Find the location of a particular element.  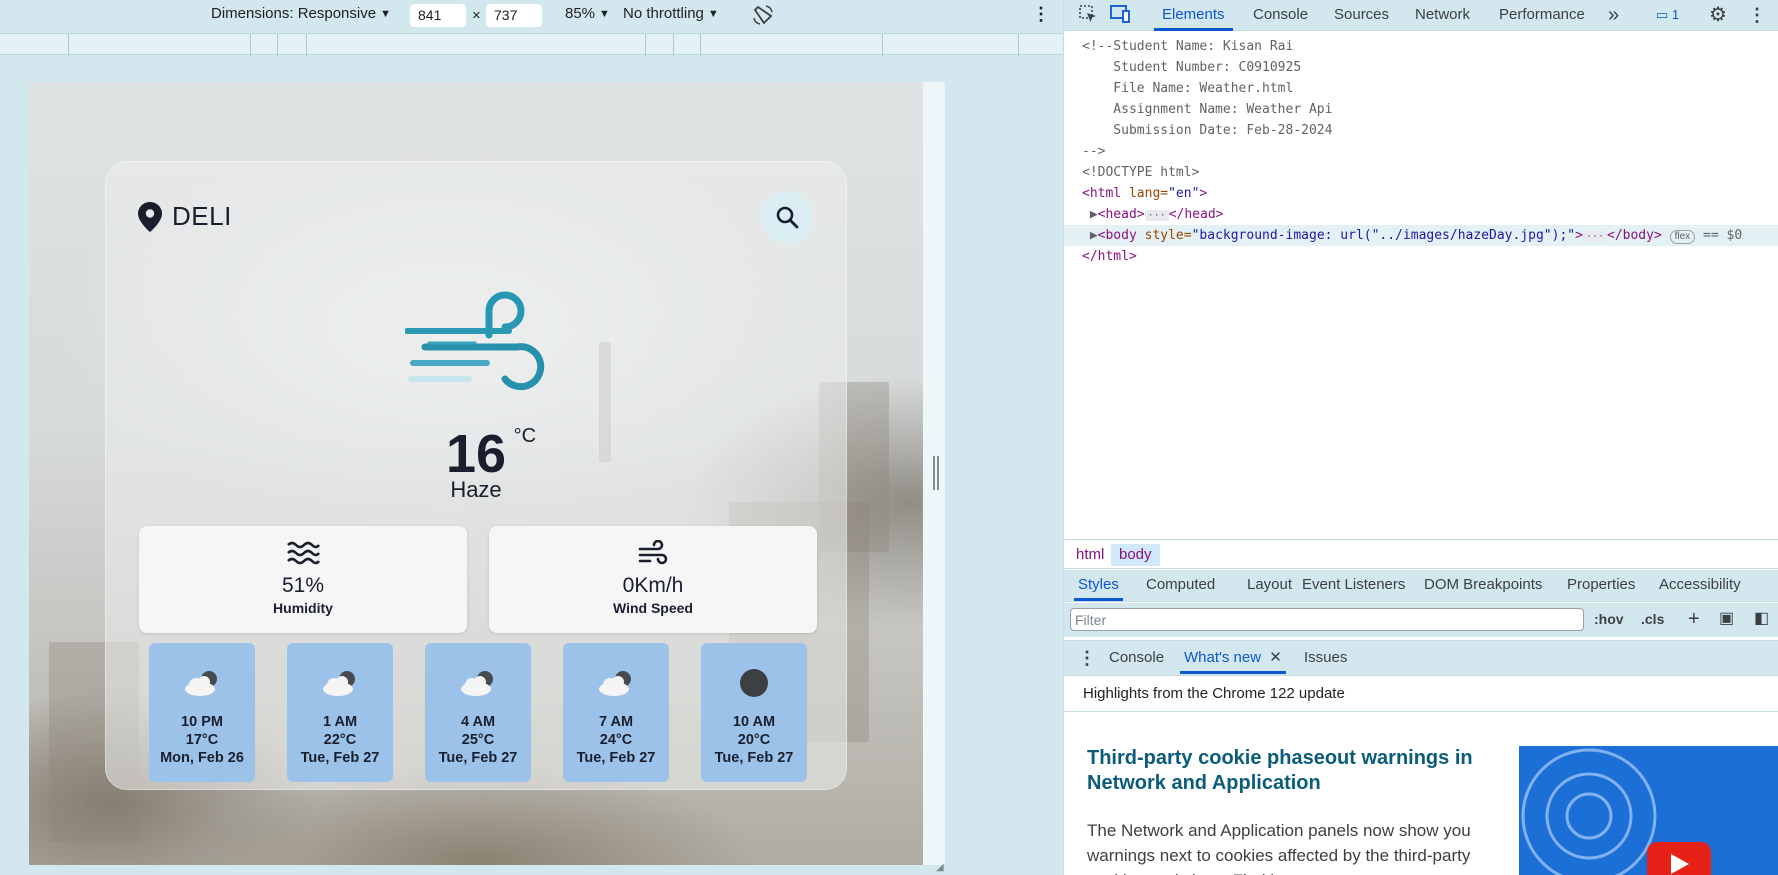

drawer-tab-issues: Issues is located at coordinates (1325, 658).